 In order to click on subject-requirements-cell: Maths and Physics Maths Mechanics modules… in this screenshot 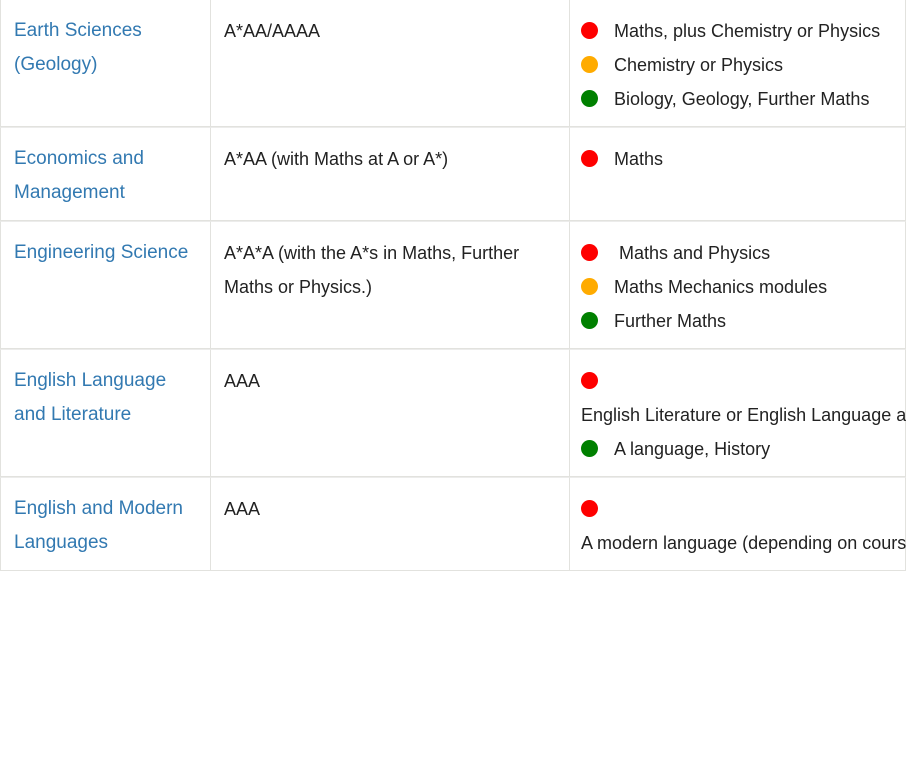, I will do `click(738, 285)`.